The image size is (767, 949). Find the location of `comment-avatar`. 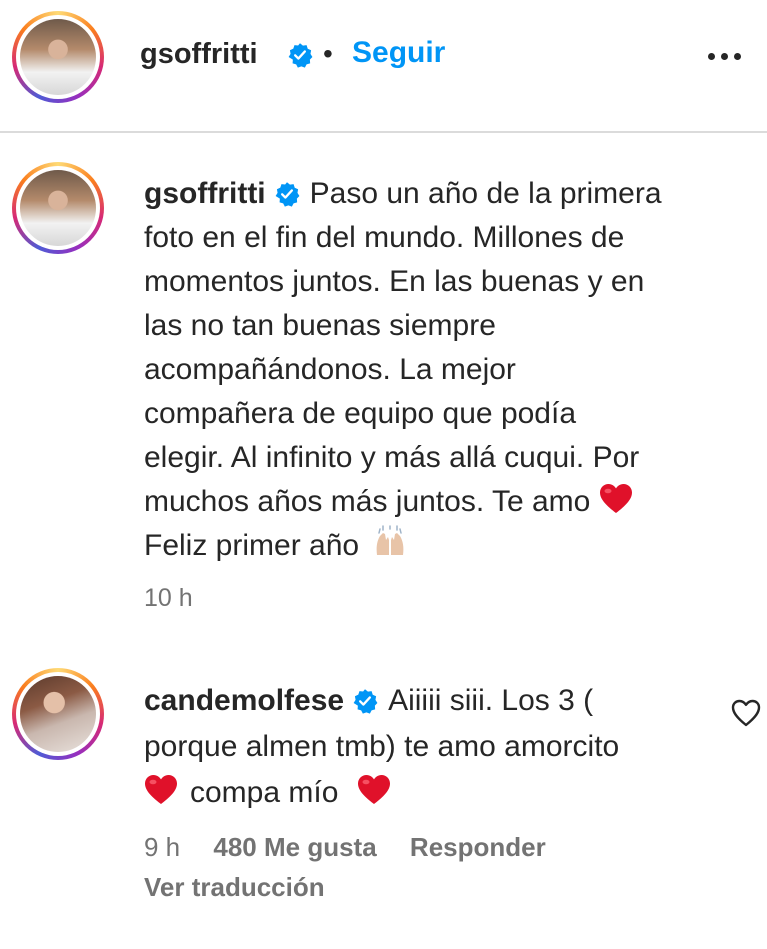

comment-avatar is located at coordinates (58, 714).